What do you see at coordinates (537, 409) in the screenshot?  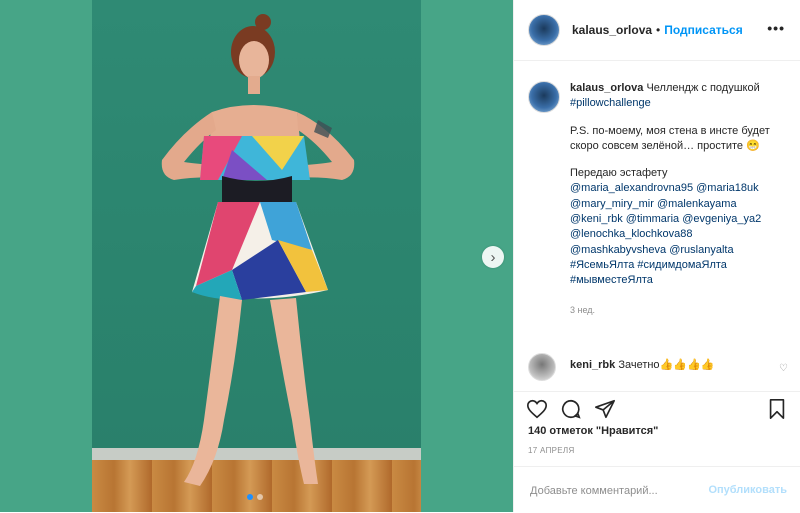 I see `heart-icon` at bounding box center [537, 409].